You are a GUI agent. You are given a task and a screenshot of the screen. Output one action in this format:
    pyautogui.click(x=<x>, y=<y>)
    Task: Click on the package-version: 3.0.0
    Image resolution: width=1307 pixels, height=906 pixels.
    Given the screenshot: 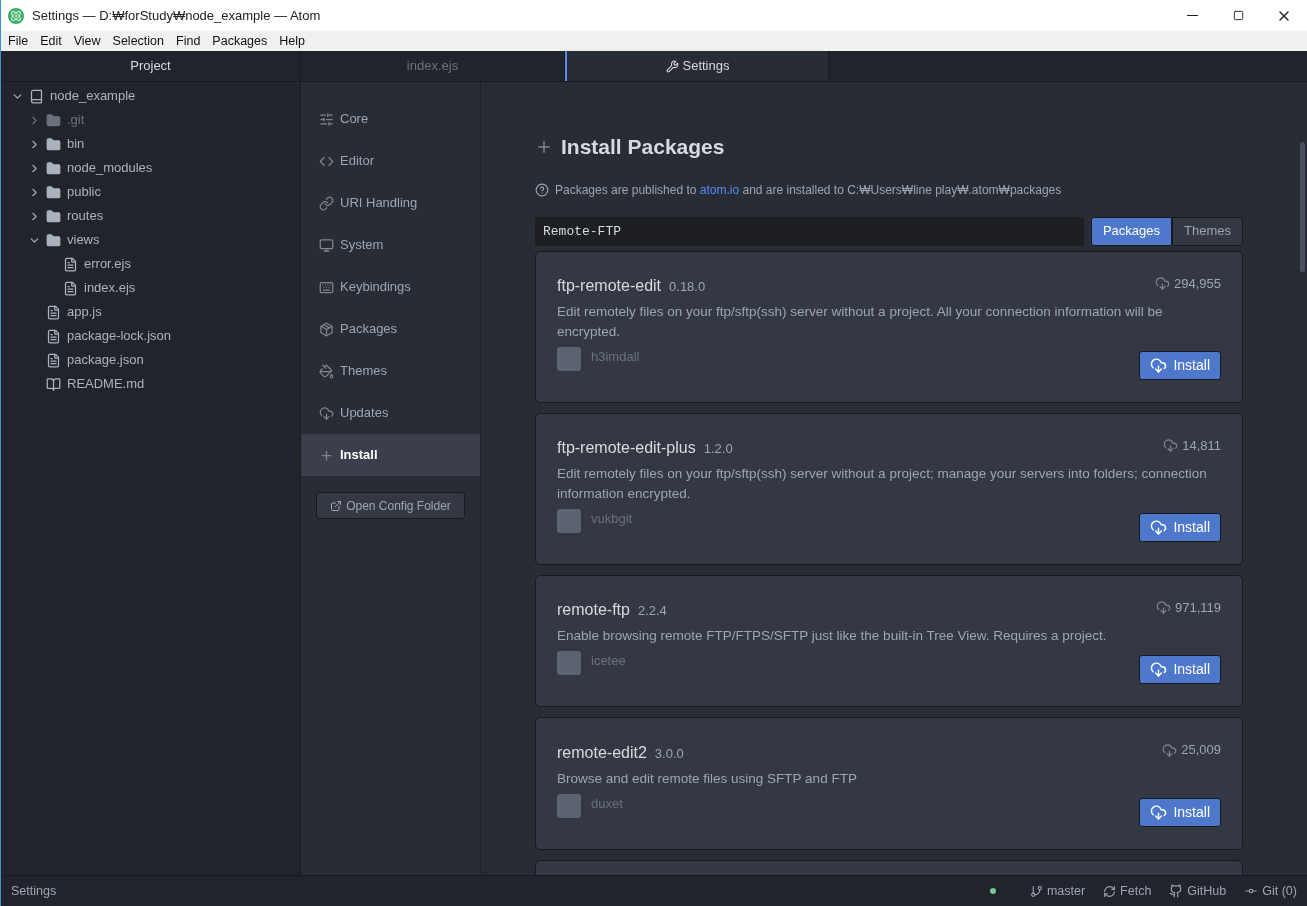 What is the action you would take?
    pyautogui.click(x=669, y=753)
    